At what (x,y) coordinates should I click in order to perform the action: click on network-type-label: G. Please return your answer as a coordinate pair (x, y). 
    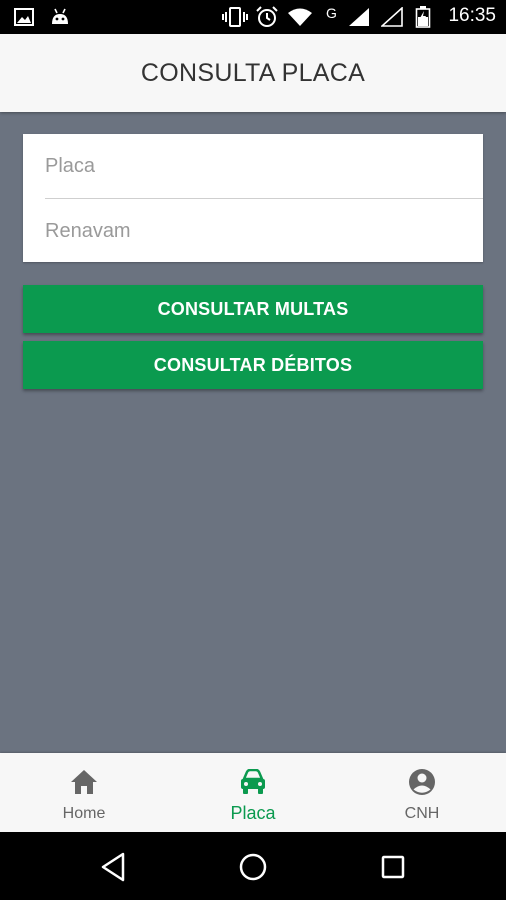
    Looking at the image, I should click on (331, 13).